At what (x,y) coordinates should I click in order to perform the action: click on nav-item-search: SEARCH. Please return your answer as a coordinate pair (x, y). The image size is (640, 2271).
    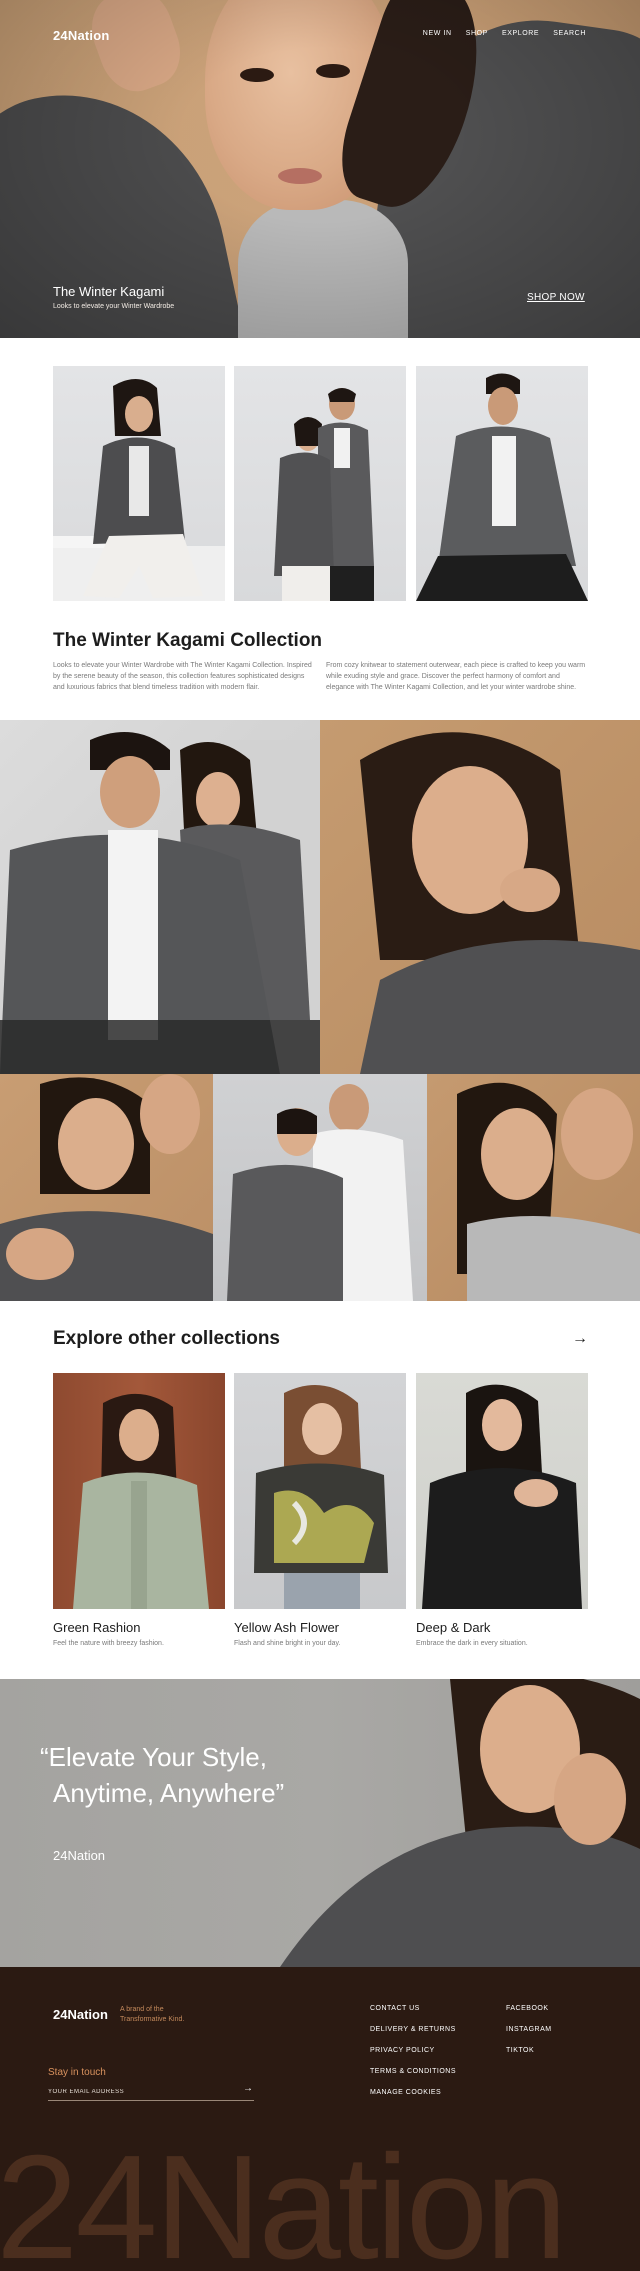
    Looking at the image, I should click on (569, 33).